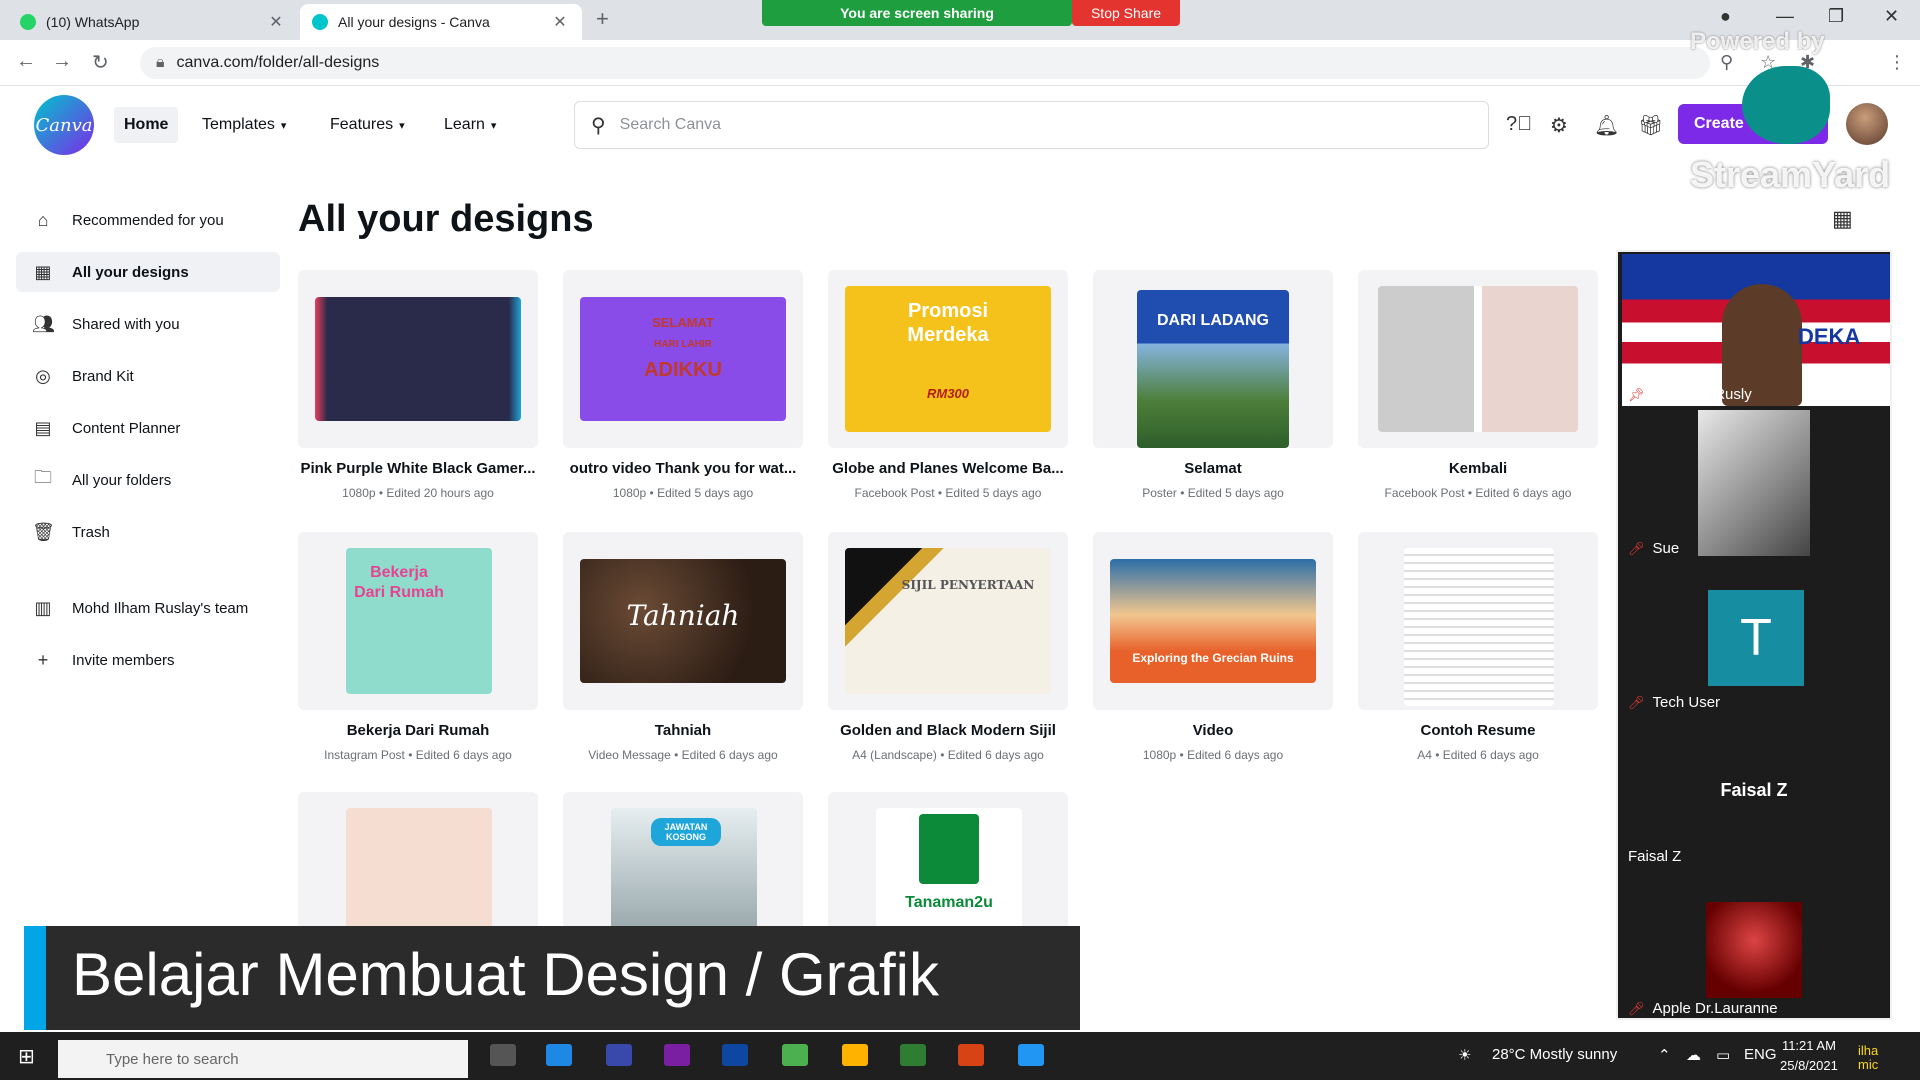 This screenshot has height=1080, width=1920. I want to click on thumbnail-text: SELAMAT, so click(683, 322).